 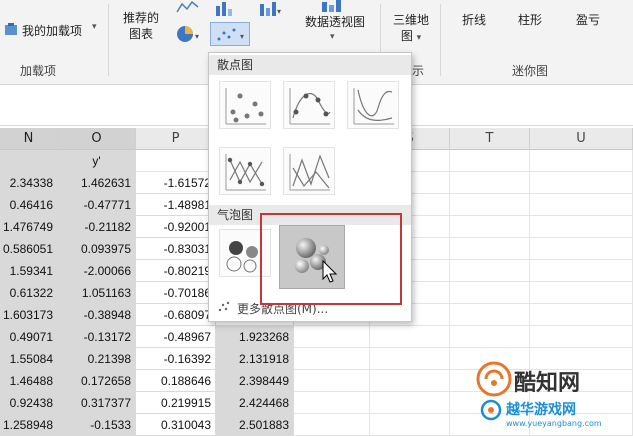 What do you see at coordinates (245, 105) in the screenshot?
I see `scatter-markers-option` at bounding box center [245, 105].